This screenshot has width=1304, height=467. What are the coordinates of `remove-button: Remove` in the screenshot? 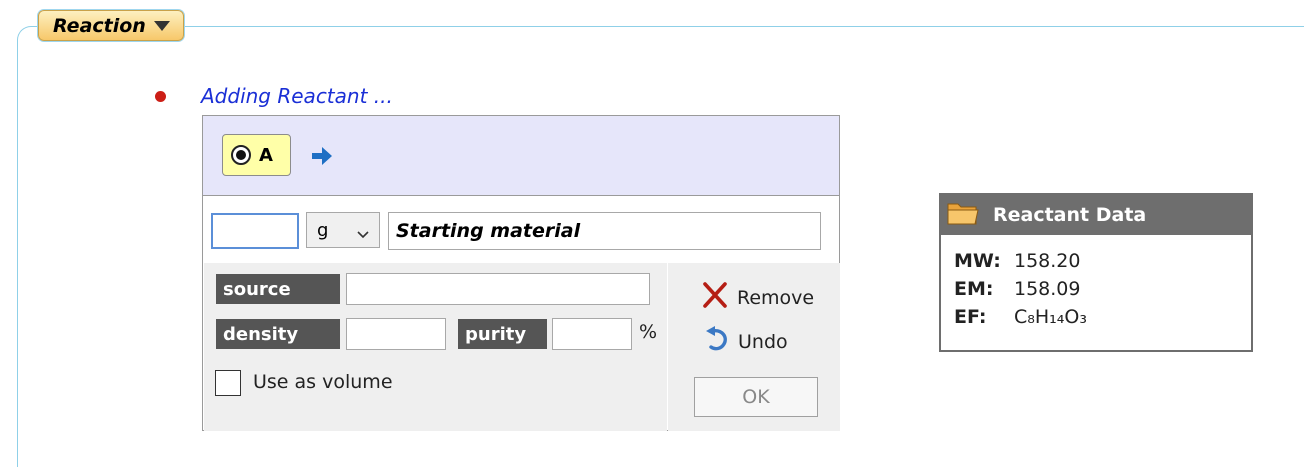 It's located at (757, 297).